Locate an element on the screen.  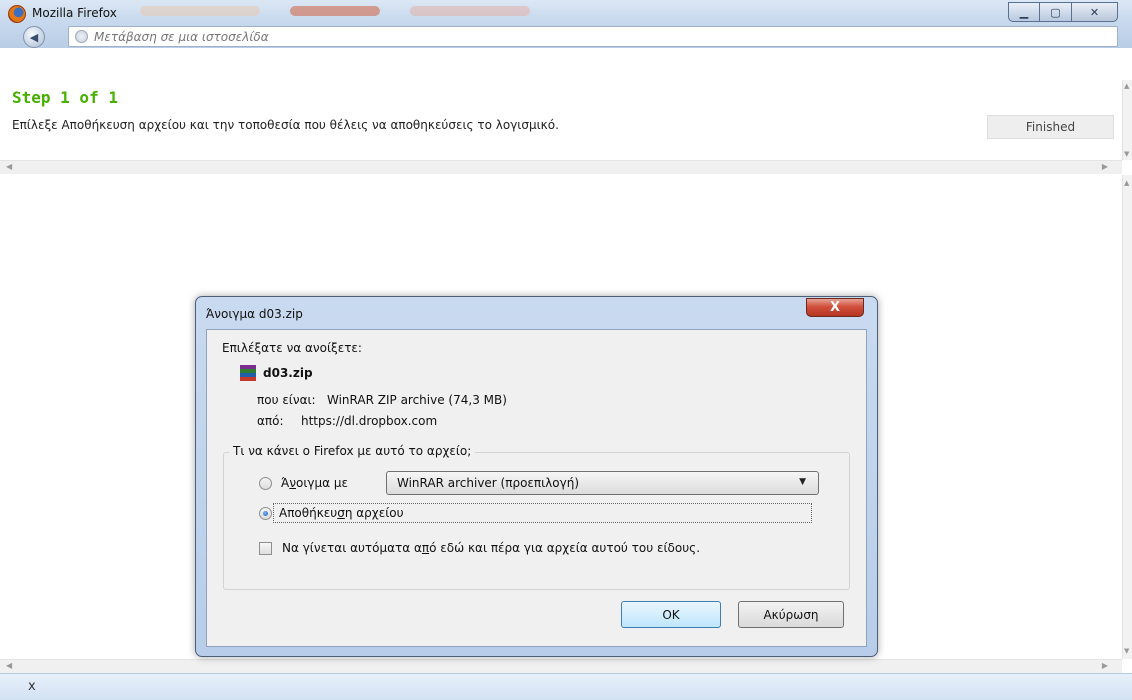
close-window-button: ✕ is located at coordinates (1095, 12).